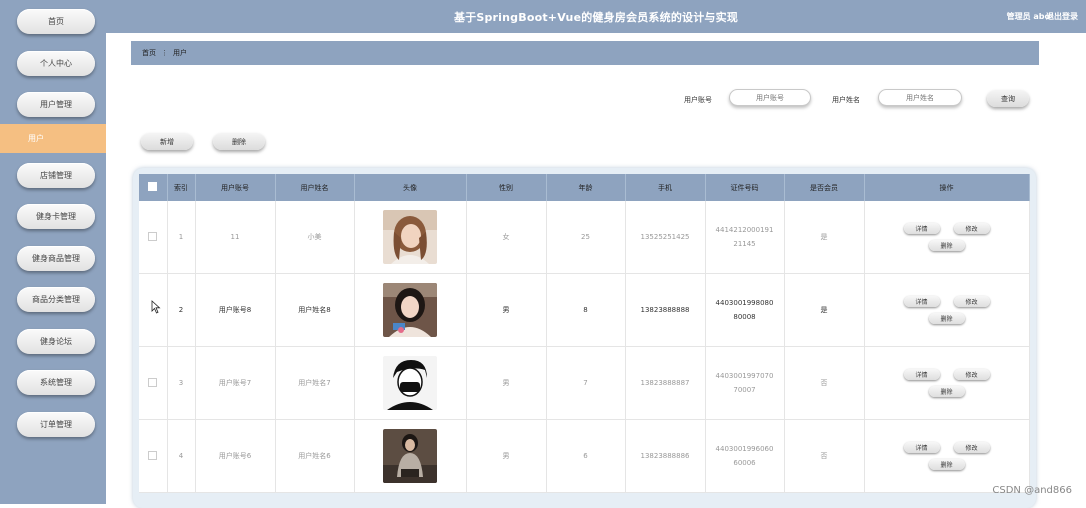 The height and width of the screenshot is (508, 1086). What do you see at coordinates (315, 237) in the screenshot?
I see `cell-name: 小美` at bounding box center [315, 237].